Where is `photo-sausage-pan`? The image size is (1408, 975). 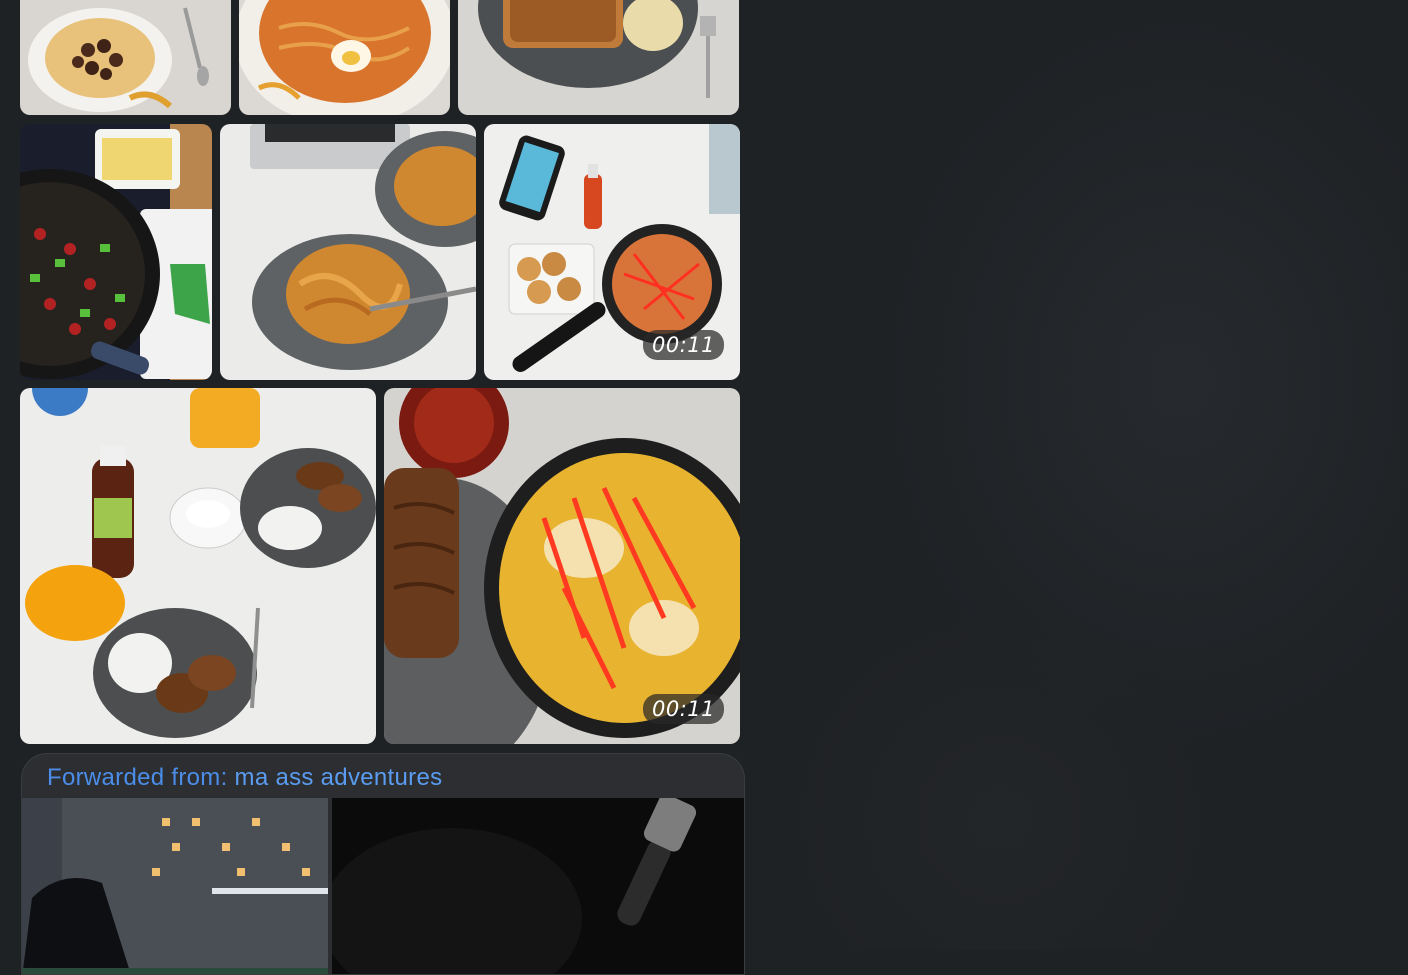 photo-sausage-pan is located at coordinates (116, 252).